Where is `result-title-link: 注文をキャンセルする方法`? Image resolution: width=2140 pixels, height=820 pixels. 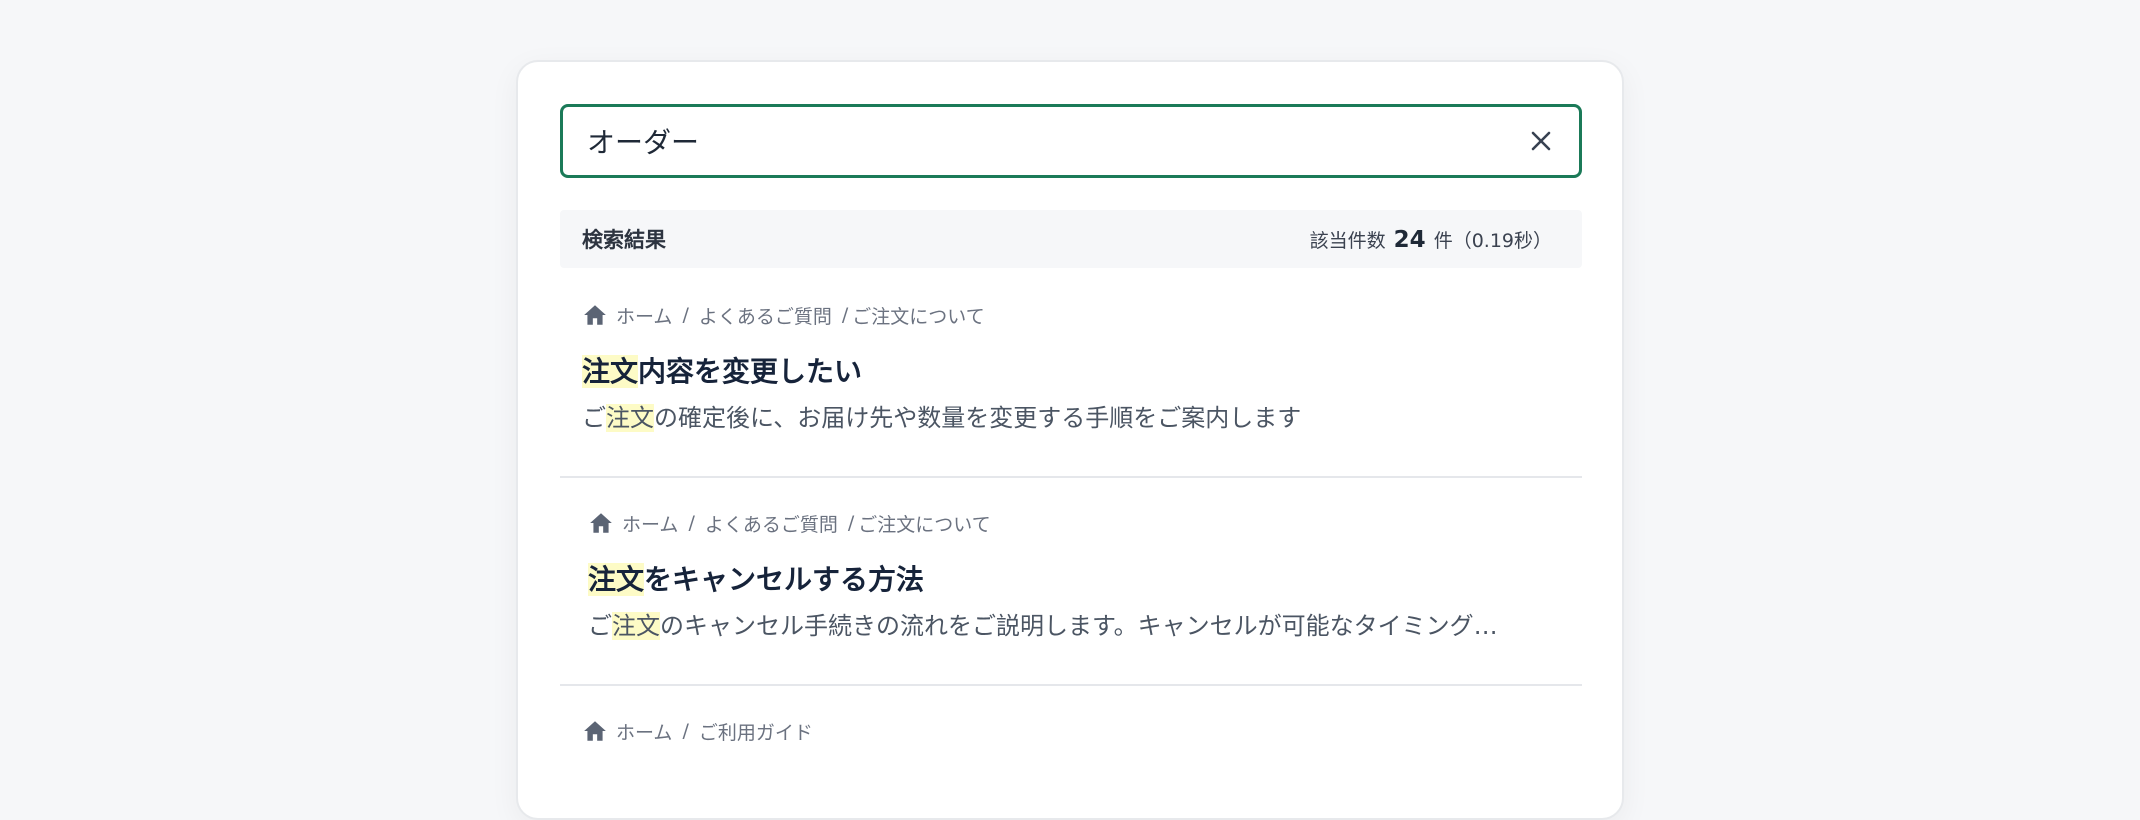
result-title-link: 注文をキャンセルする方法 is located at coordinates (1085, 580).